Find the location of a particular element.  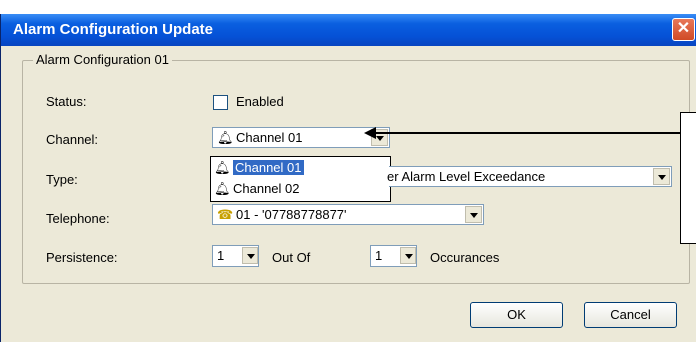

dropdown-option-channel-01: 🔔︎ Channel 01 is located at coordinates (259, 168).